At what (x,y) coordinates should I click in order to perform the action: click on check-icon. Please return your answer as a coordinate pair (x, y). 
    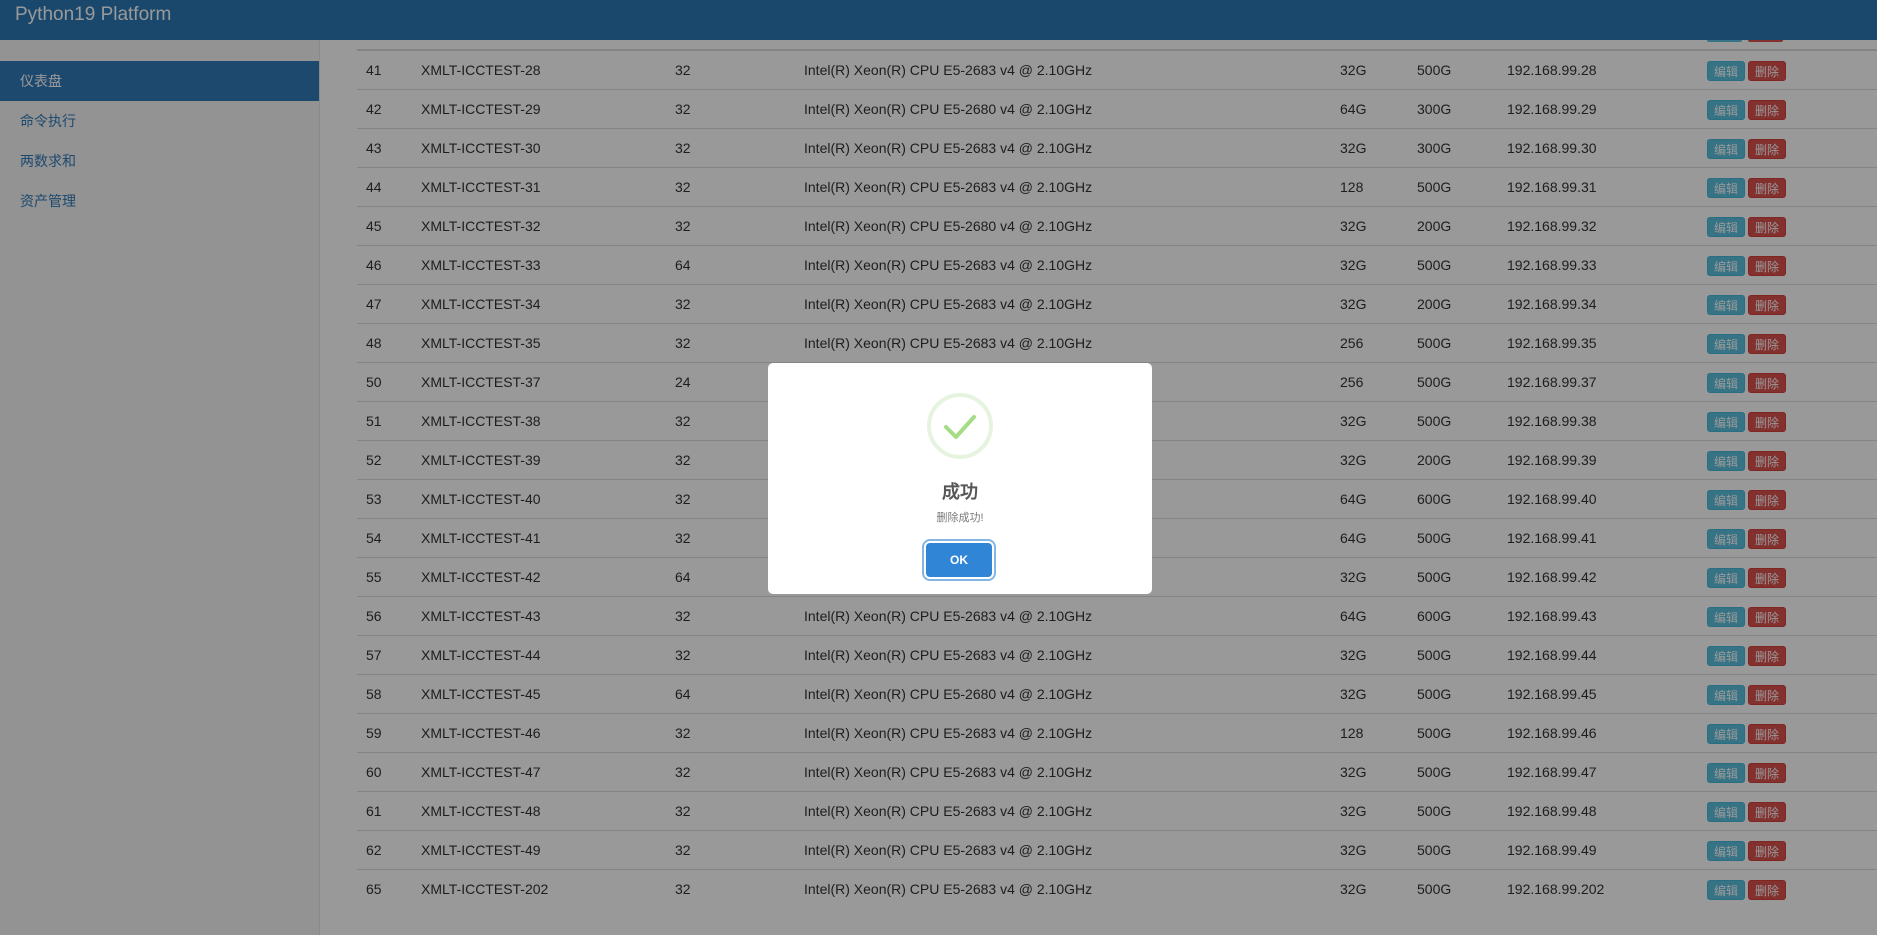
    Looking at the image, I should click on (960, 426).